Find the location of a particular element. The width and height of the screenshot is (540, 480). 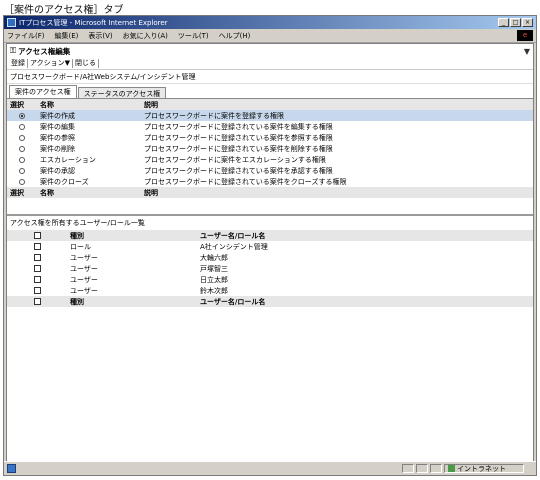

table-row: 案件の編集 プロセスワークボードに登録されている案件を編集する権限 is located at coordinates (270, 126).